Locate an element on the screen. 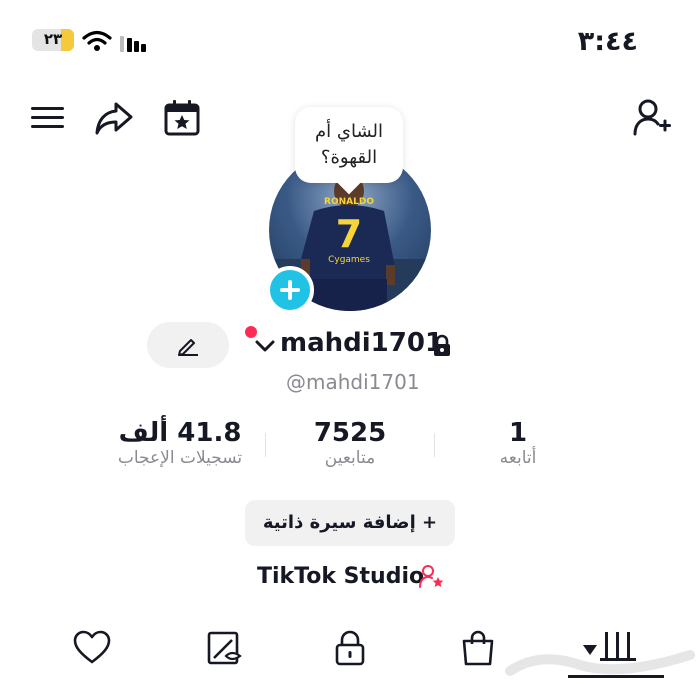 The image size is (700, 685). private-lock-icon is located at coordinates (442, 345).